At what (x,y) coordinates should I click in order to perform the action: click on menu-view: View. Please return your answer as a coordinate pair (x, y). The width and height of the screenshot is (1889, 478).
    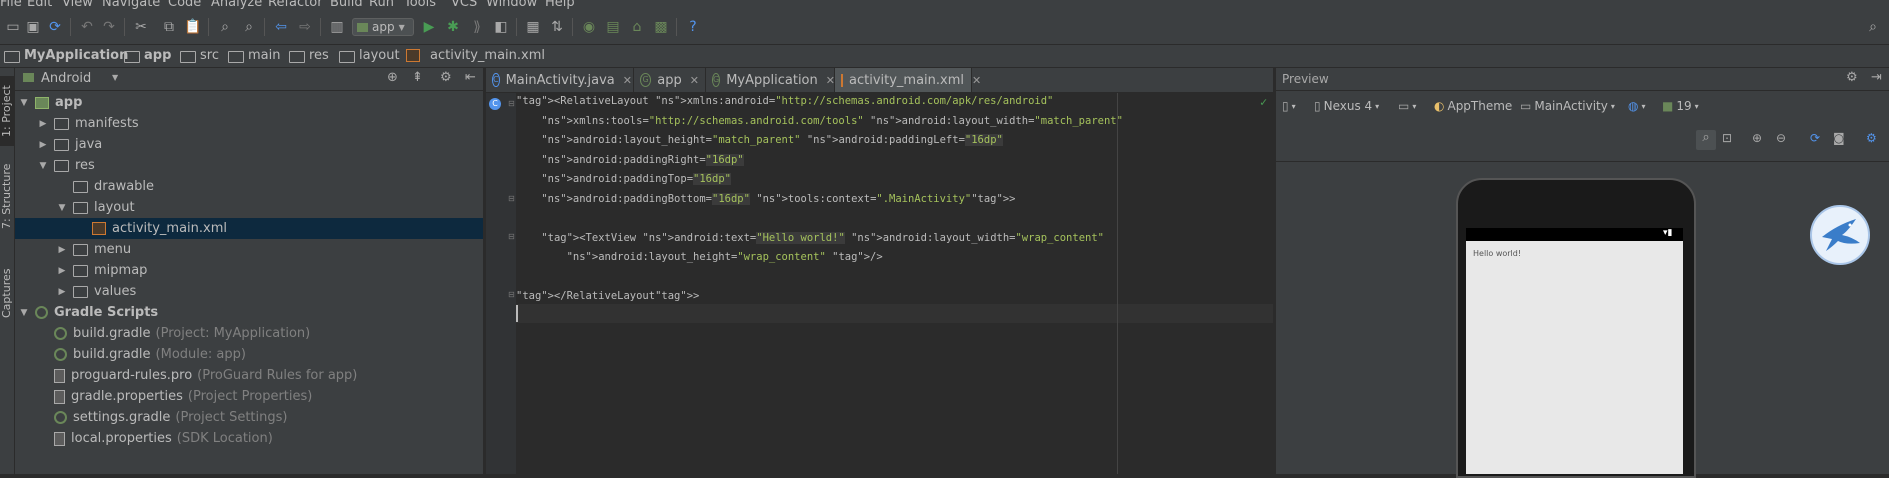
    Looking at the image, I should click on (77, 5).